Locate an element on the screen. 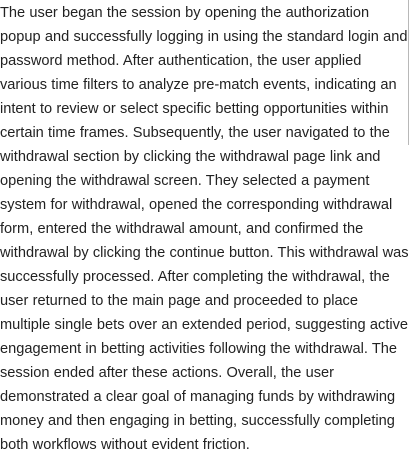  scrollbar-indicator is located at coordinates (408, 72).